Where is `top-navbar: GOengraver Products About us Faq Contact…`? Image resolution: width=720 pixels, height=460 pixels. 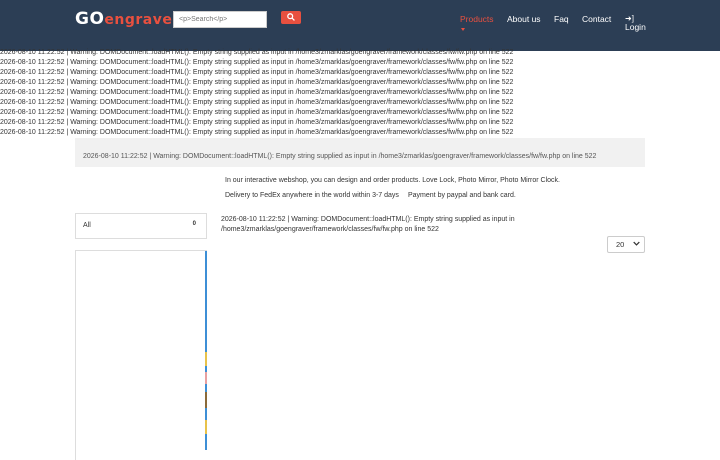 top-navbar: GOengraver Products About us Faq Contact… is located at coordinates (360, 25).